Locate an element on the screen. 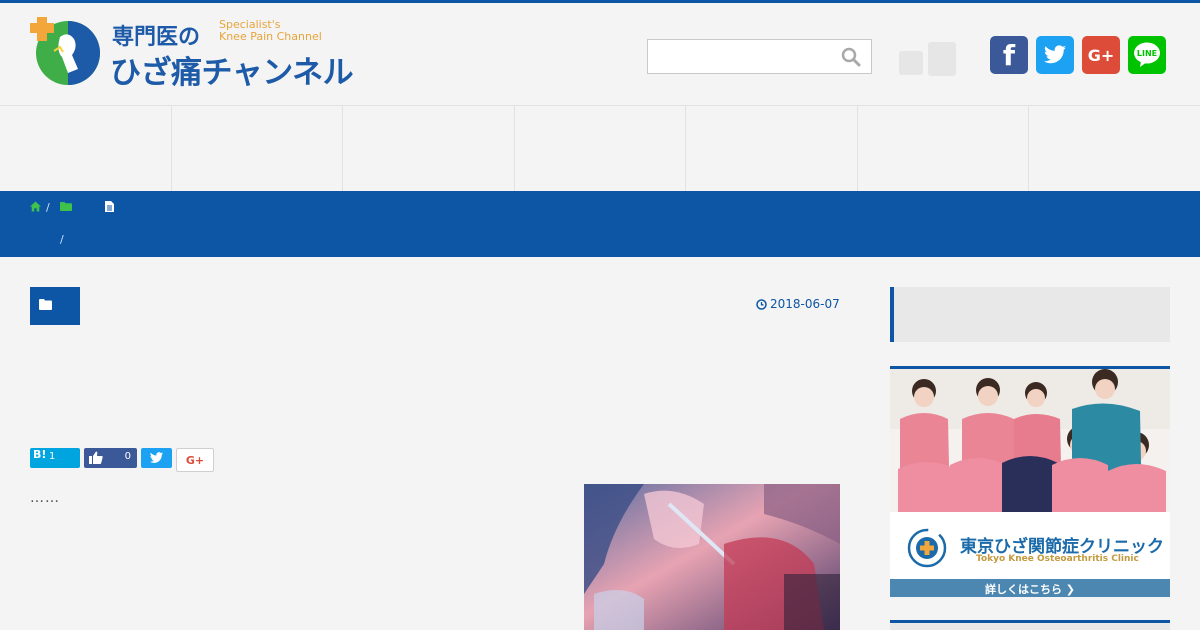 The image size is (1200, 630). clinic-name-english: Tokyo Knee Osteoarthritis Clinic is located at coordinates (1057, 559).